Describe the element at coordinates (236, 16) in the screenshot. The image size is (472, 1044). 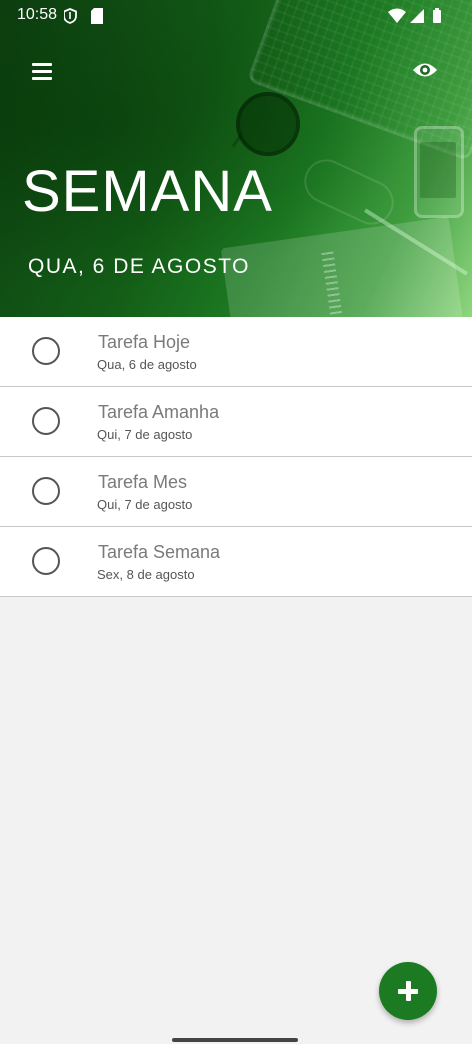
I see `status-bar: 10:58` at that location.